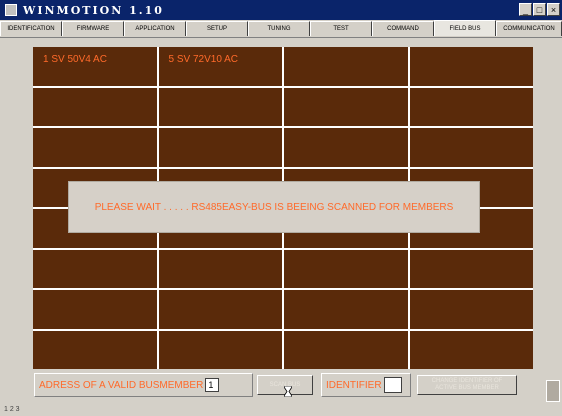 The width and height of the screenshot is (562, 416). What do you see at coordinates (93, 28) in the screenshot?
I see `tab-firmware: FIRMWARE` at bounding box center [93, 28].